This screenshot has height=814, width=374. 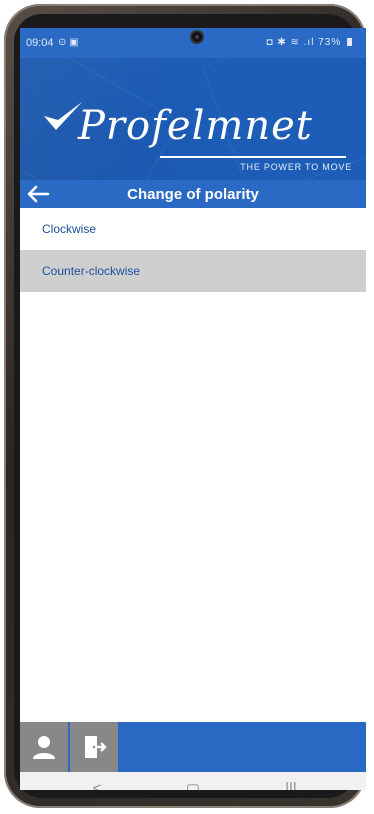 What do you see at coordinates (193, 785) in the screenshot?
I see `nav-home-button: ▢` at bounding box center [193, 785].